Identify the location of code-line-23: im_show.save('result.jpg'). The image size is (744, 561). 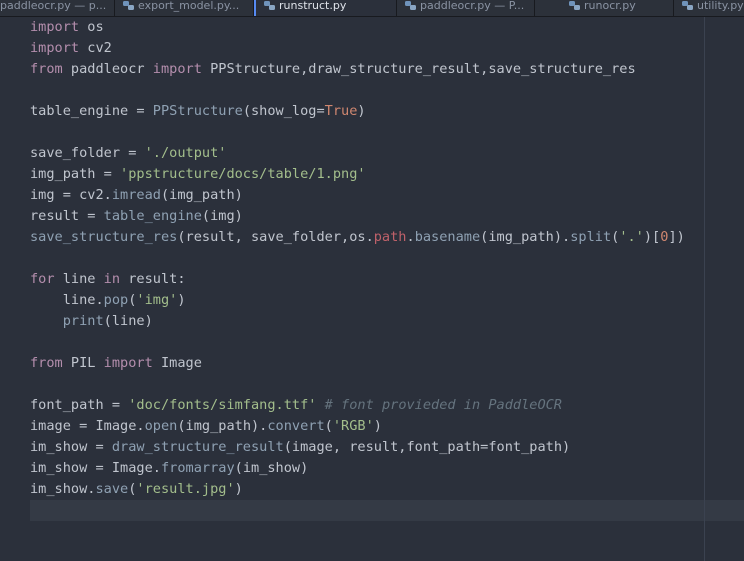
(357, 489).